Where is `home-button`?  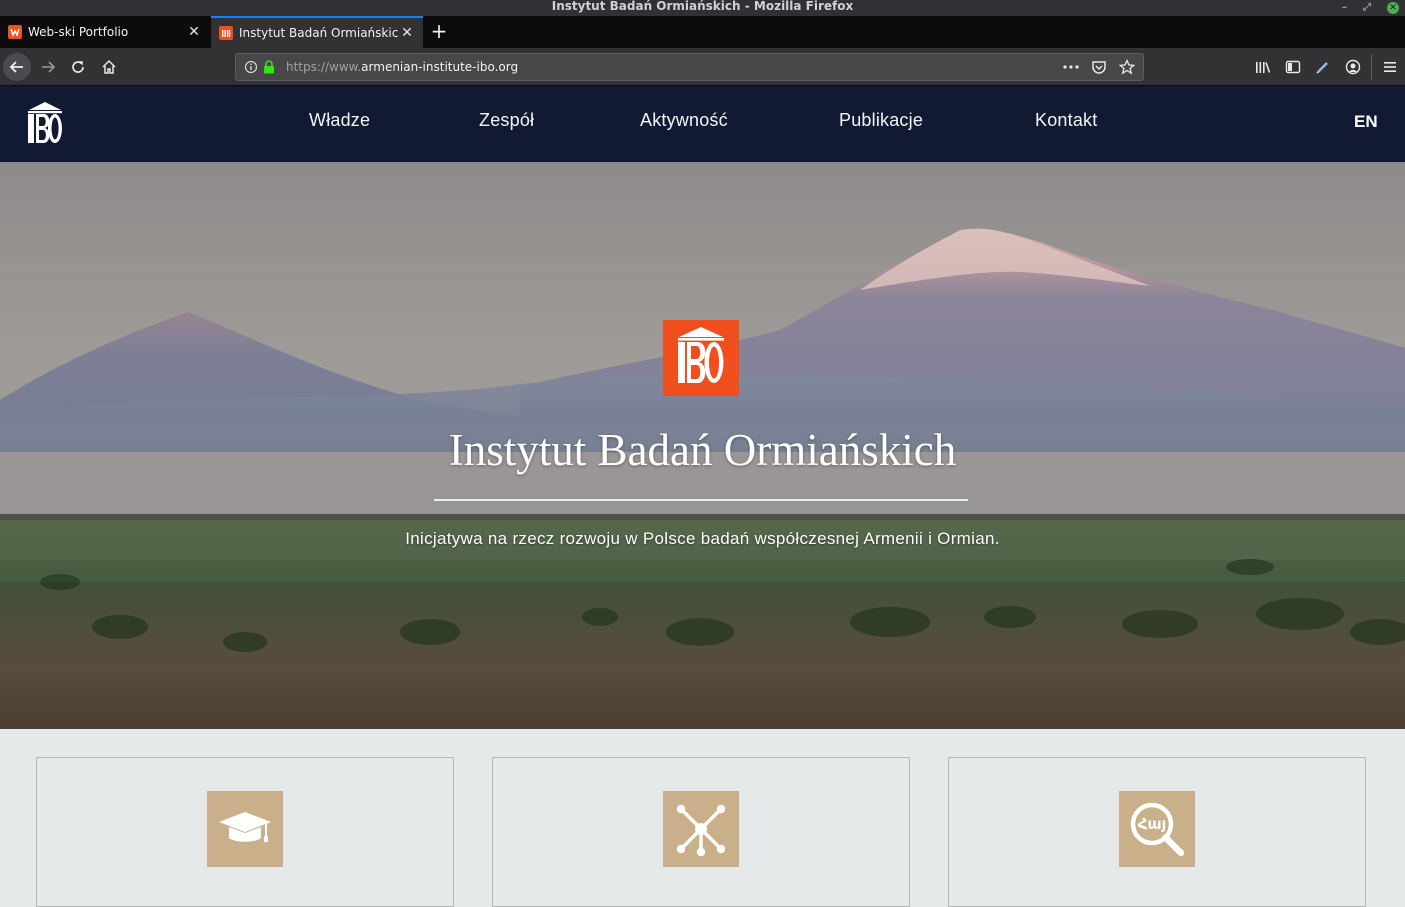 home-button is located at coordinates (109, 67).